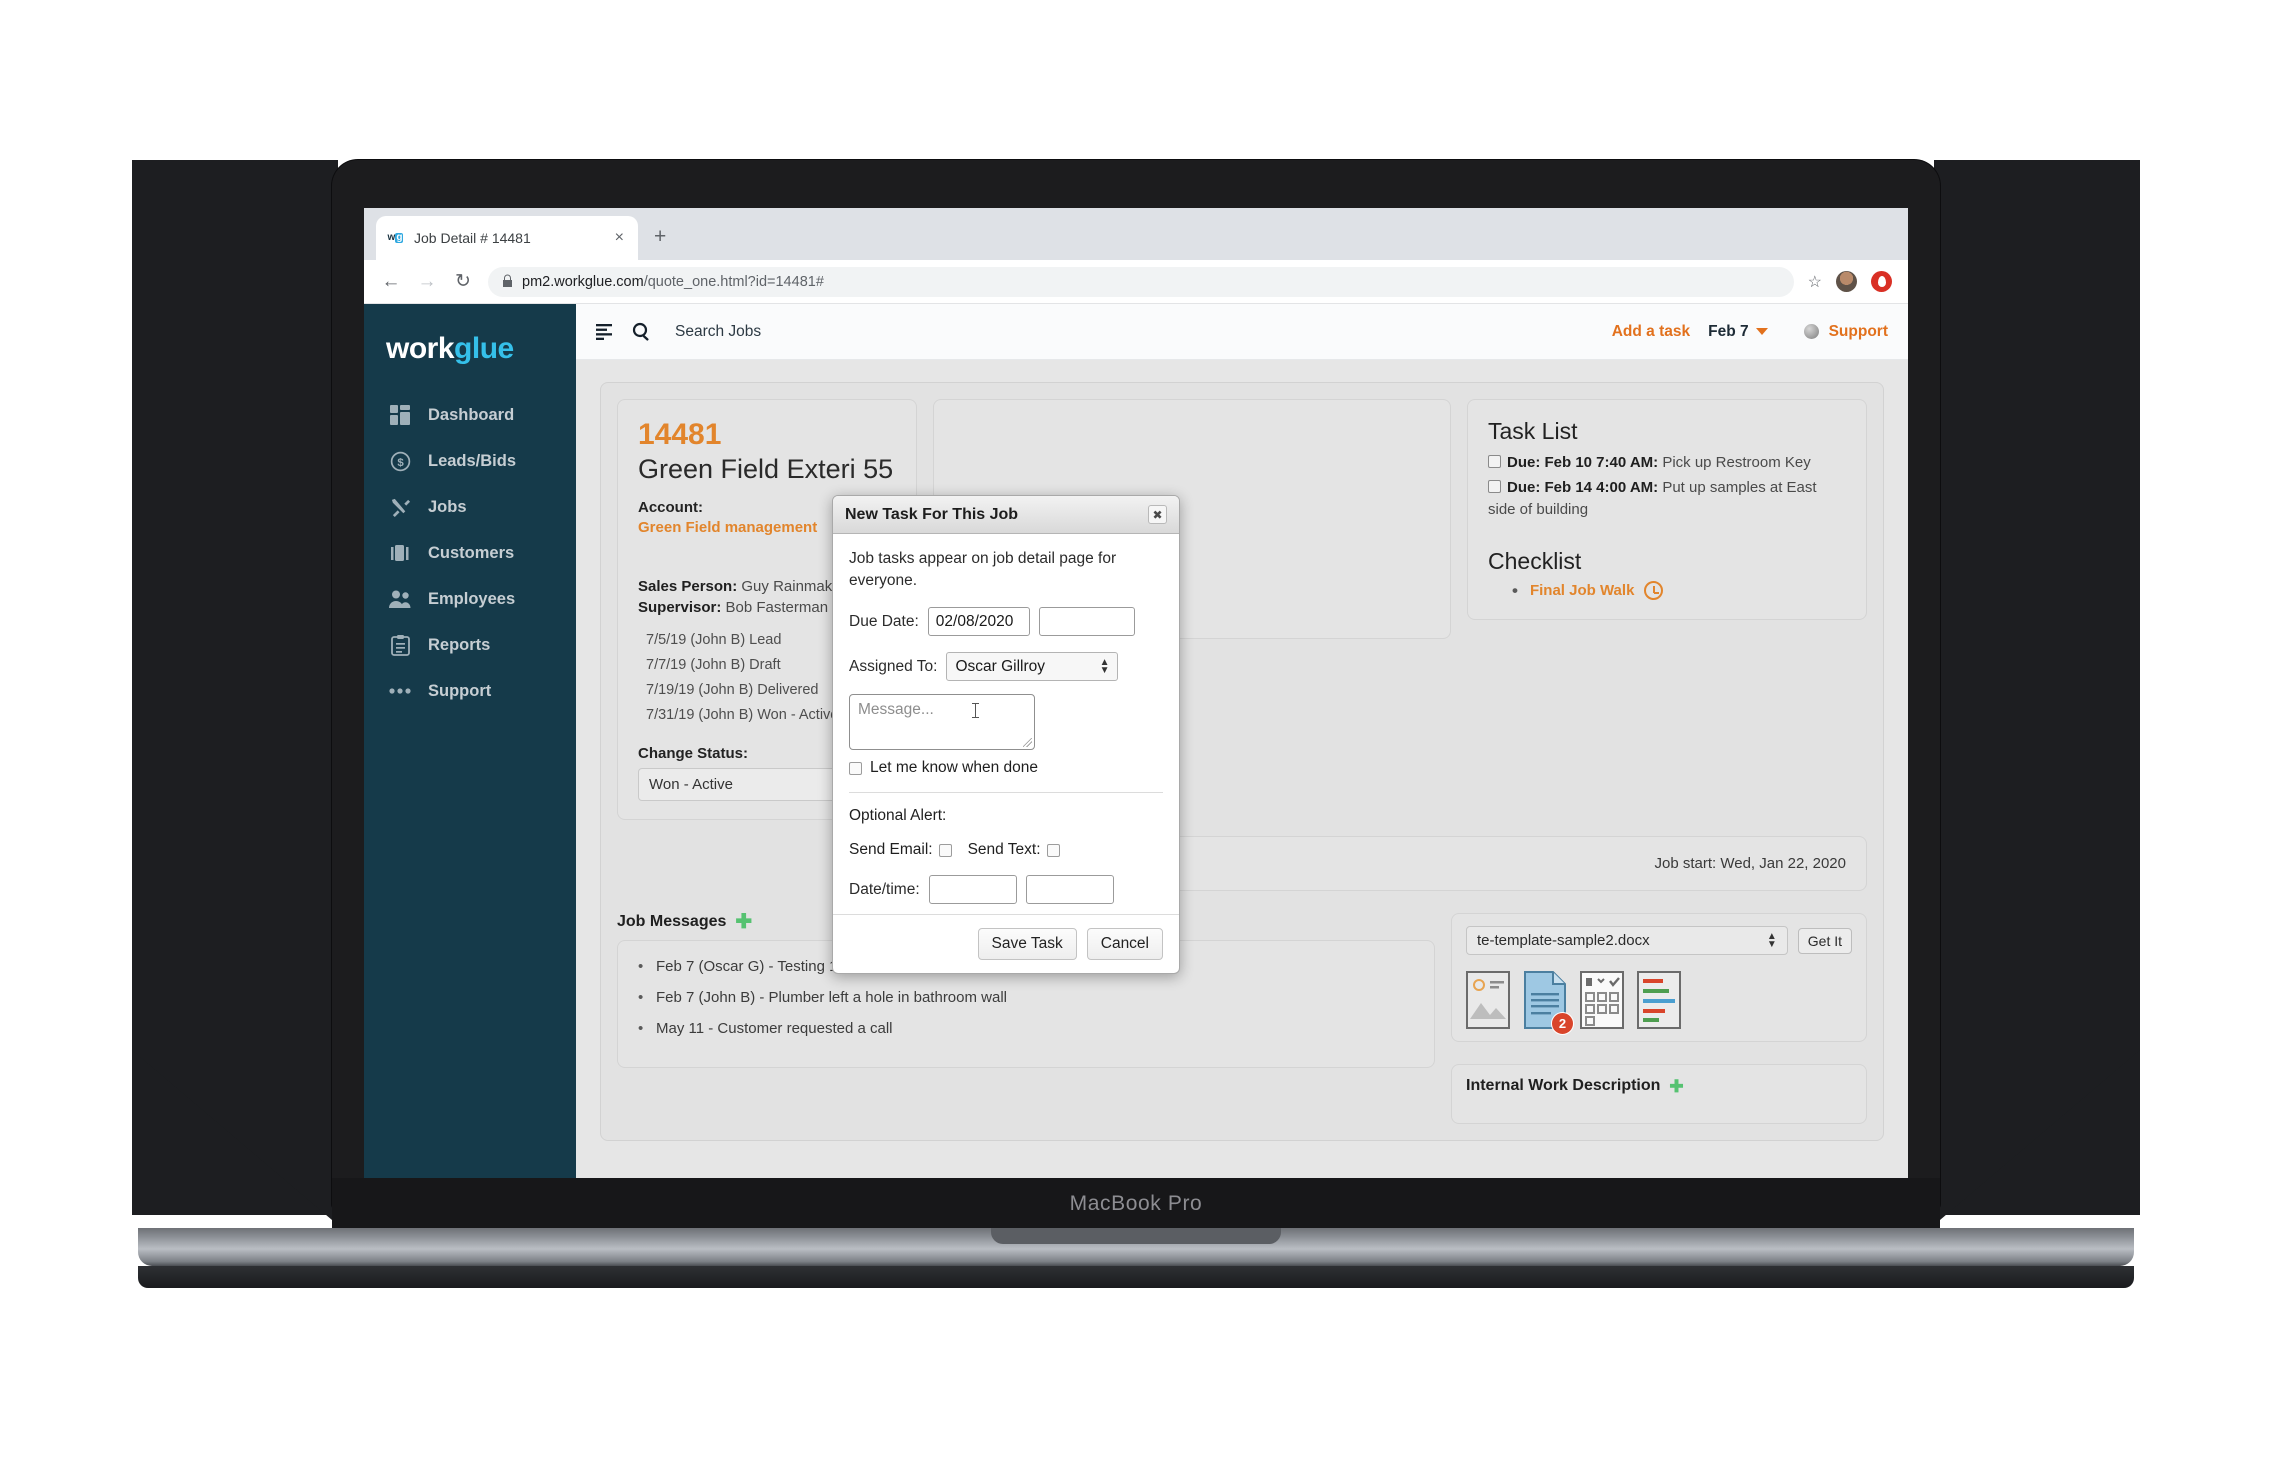  I want to click on assigned-to-select: Oscar Gillroy ▲ ▼, so click(1032, 667).